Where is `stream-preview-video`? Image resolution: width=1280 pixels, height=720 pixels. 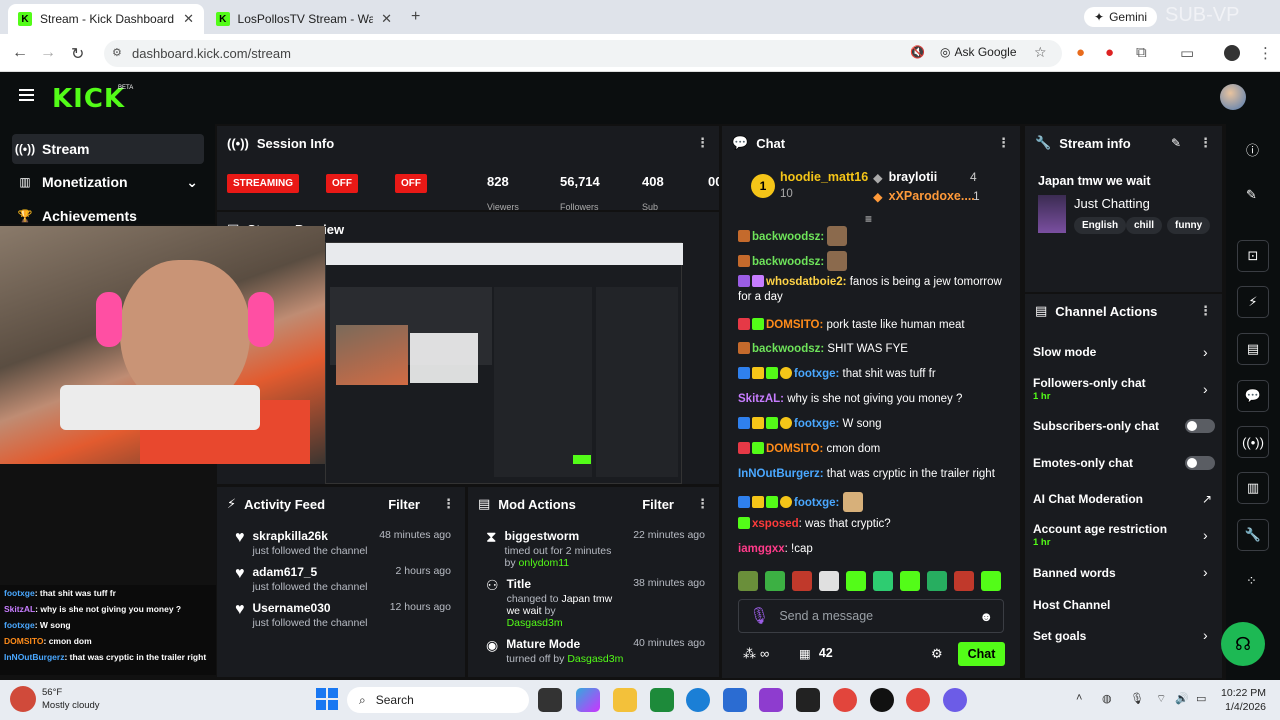
stream-preview-video is located at coordinates (504, 363).